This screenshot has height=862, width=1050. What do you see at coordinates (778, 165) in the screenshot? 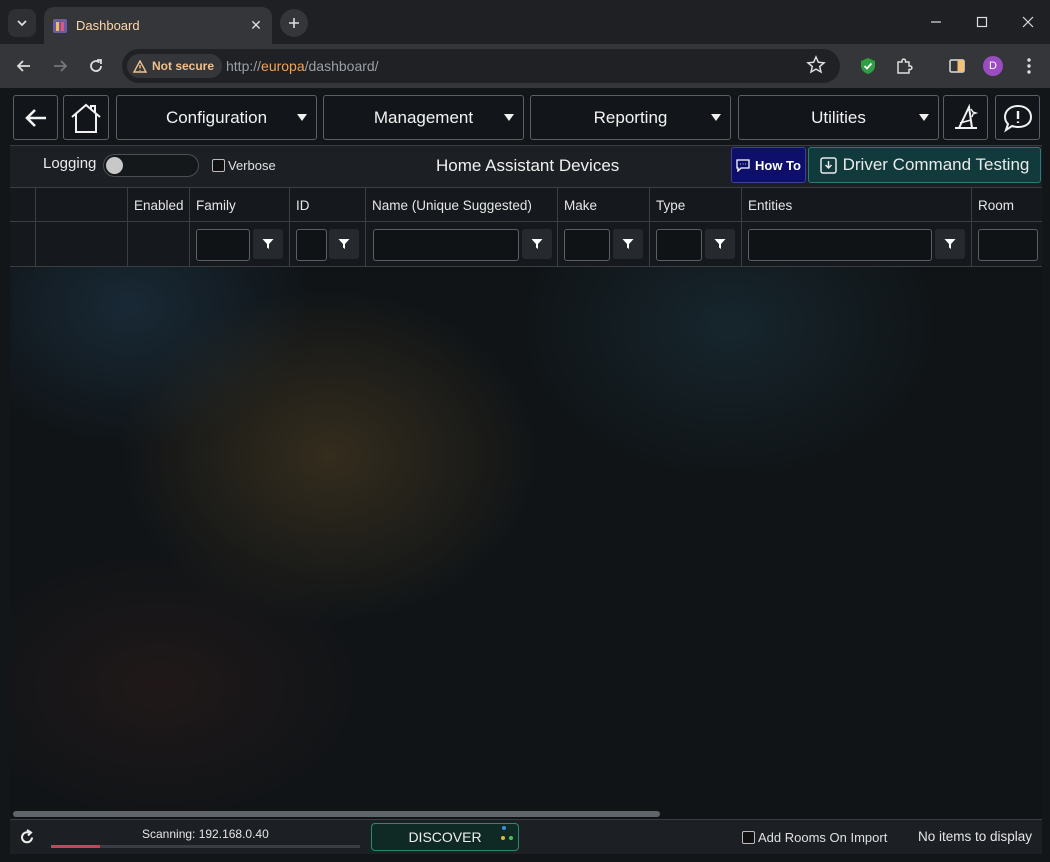
I see `how-to-label: How To` at bounding box center [778, 165].